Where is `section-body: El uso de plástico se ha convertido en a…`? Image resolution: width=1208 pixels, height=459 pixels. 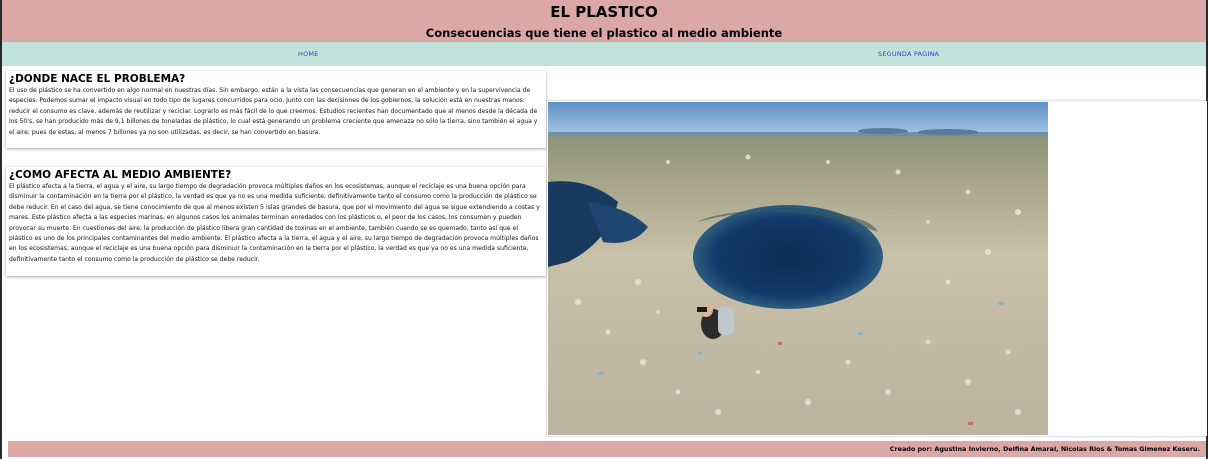
section-body: El uso de plástico se ha convertido en a… is located at coordinates (273, 111).